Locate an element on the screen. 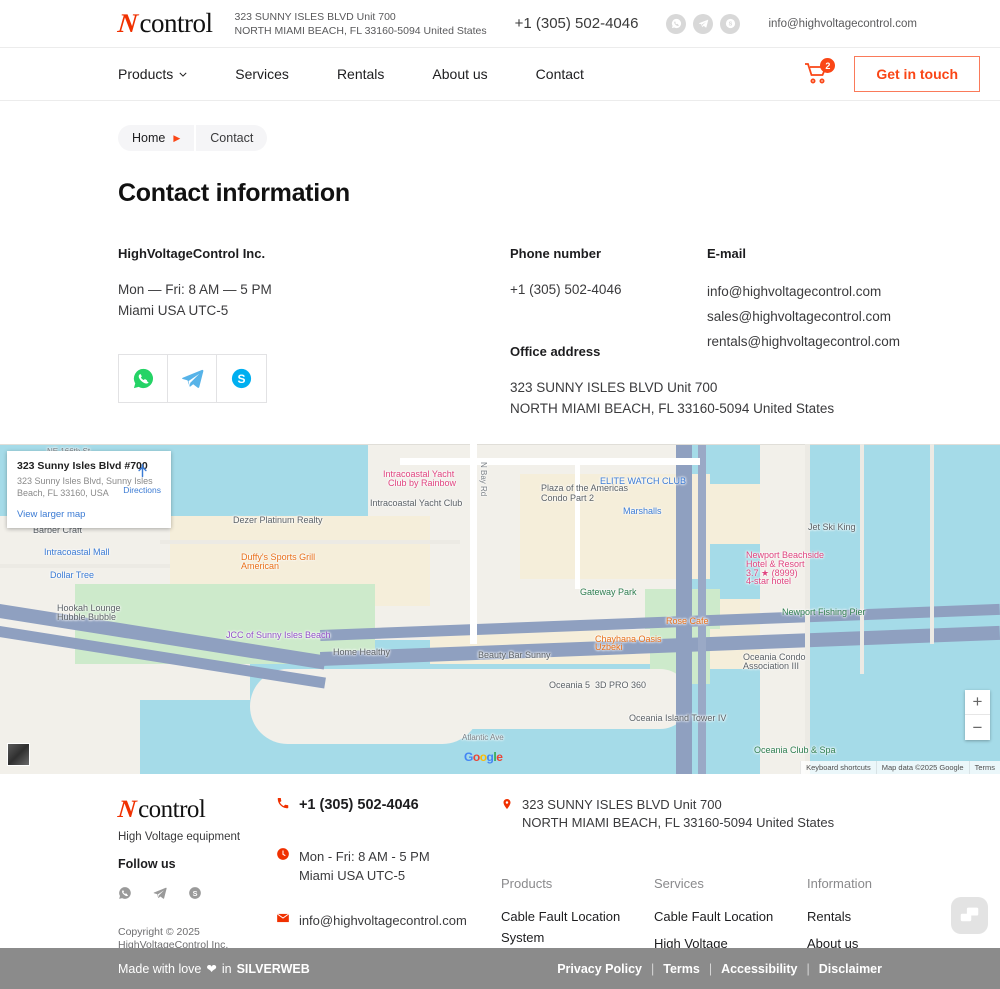 The height and width of the screenshot is (989, 1000). email-rentals: rentals@highvoltagecontrol.com is located at coordinates (833, 341).